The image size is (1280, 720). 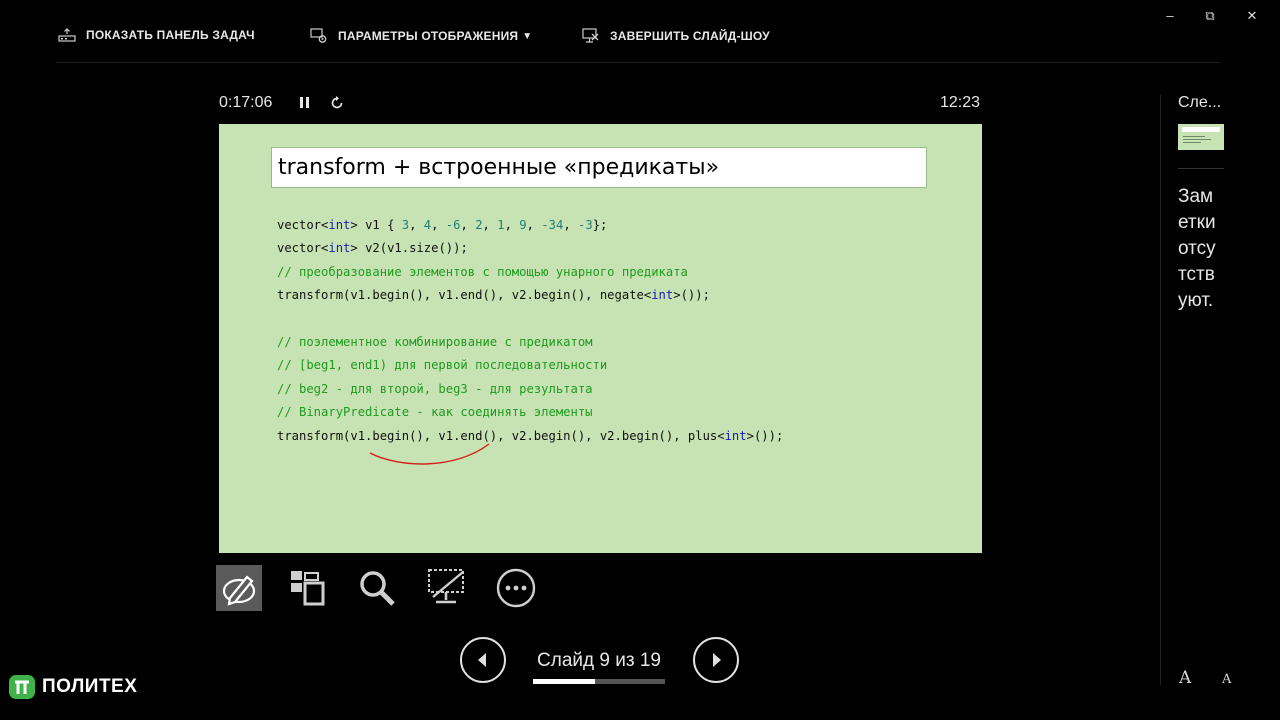 I want to click on pen-tool-button, so click(x=239, y=588).